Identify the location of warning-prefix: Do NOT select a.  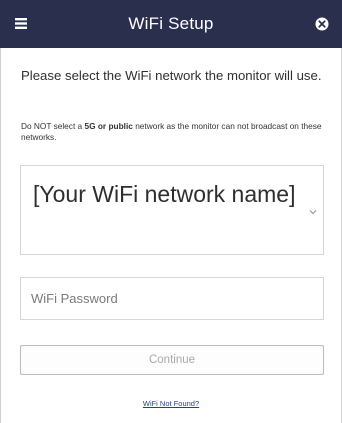
(53, 126).